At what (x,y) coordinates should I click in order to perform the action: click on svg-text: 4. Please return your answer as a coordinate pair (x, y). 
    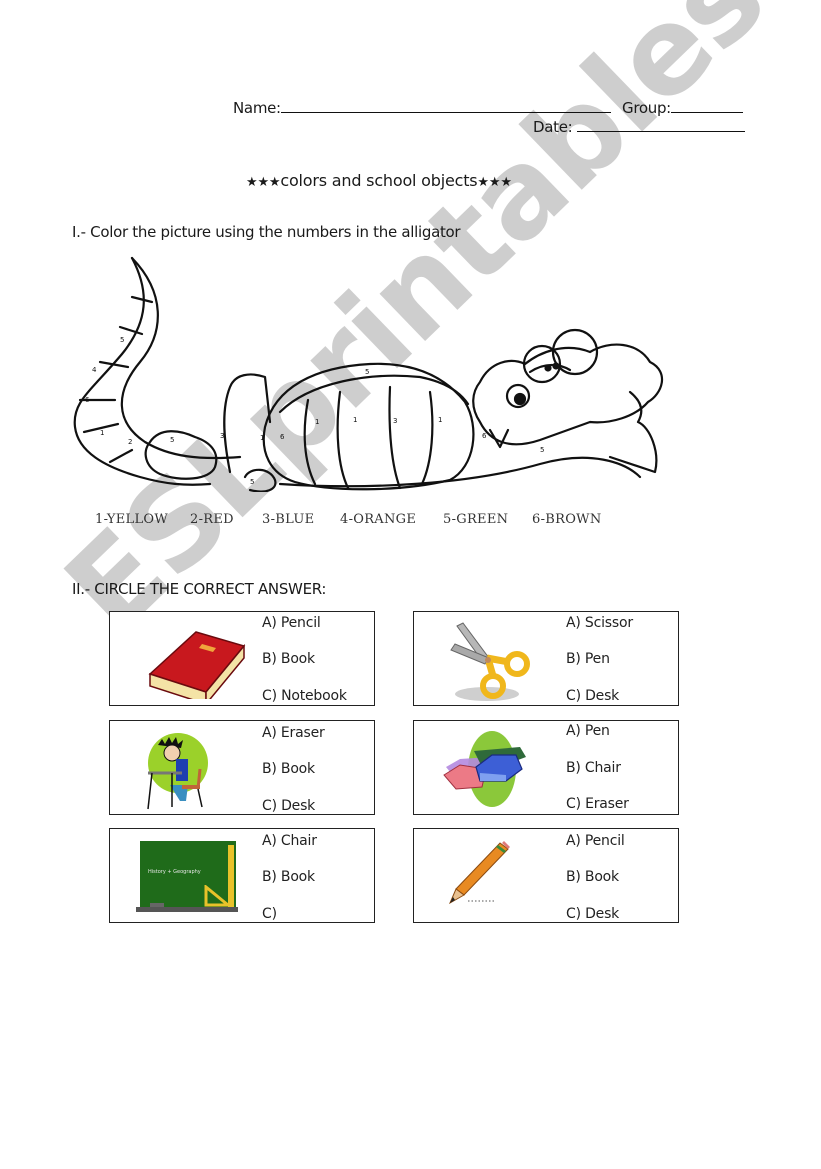
    Looking at the image, I should click on (94, 370).